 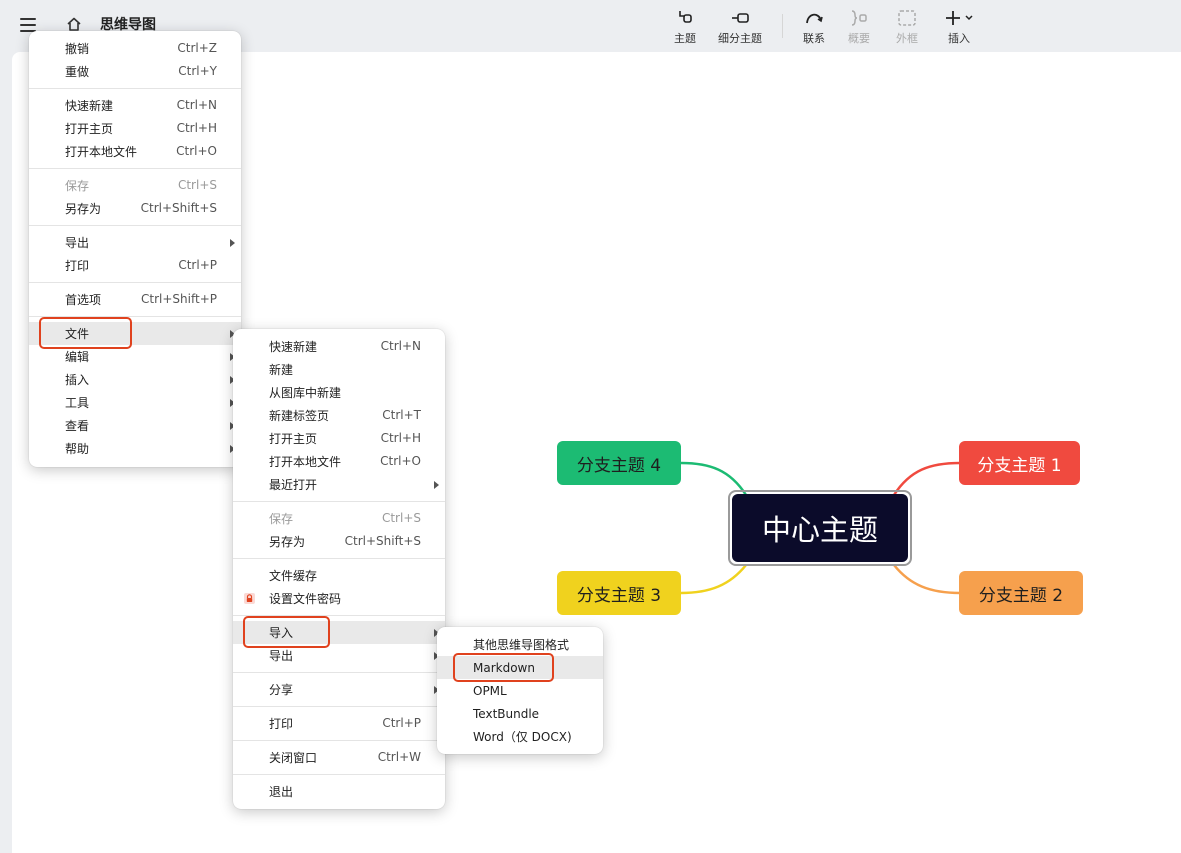 I want to click on file-menu-quick-new: 快速新建 Ctrl+N, so click(x=339, y=346).